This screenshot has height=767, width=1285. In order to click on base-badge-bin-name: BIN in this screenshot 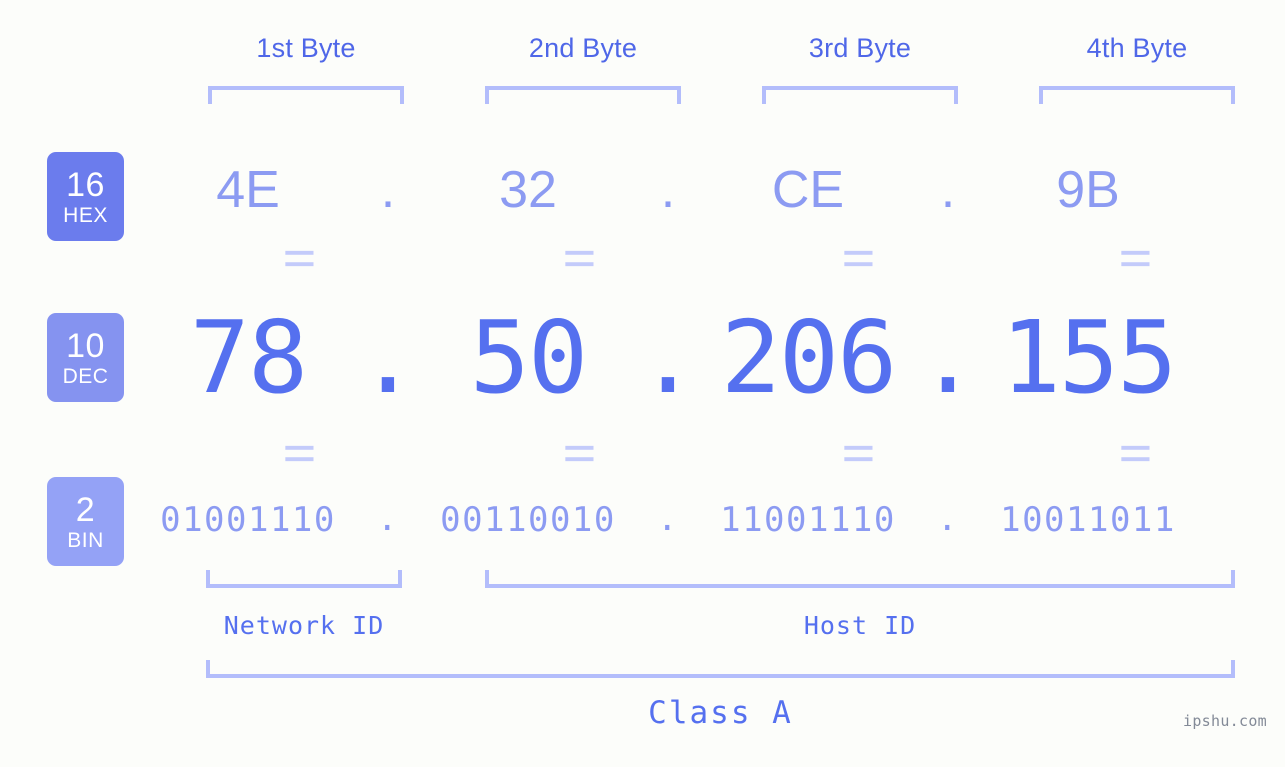, I will do `click(85, 540)`.